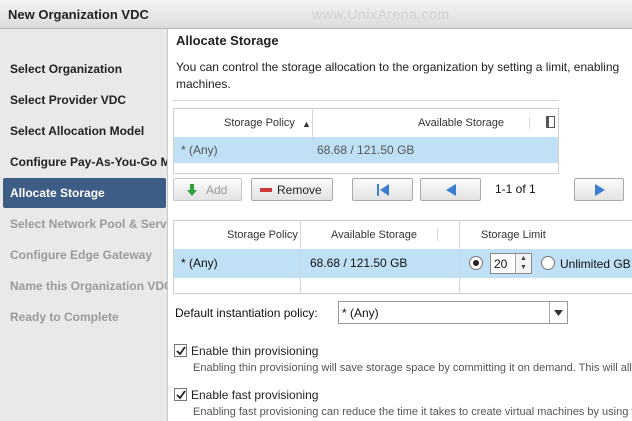 The width and height of the screenshot is (632, 421). What do you see at coordinates (360, 313) in the screenshot?
I see `default-policy-value: * (Any)` at bounding box center [360, 313].